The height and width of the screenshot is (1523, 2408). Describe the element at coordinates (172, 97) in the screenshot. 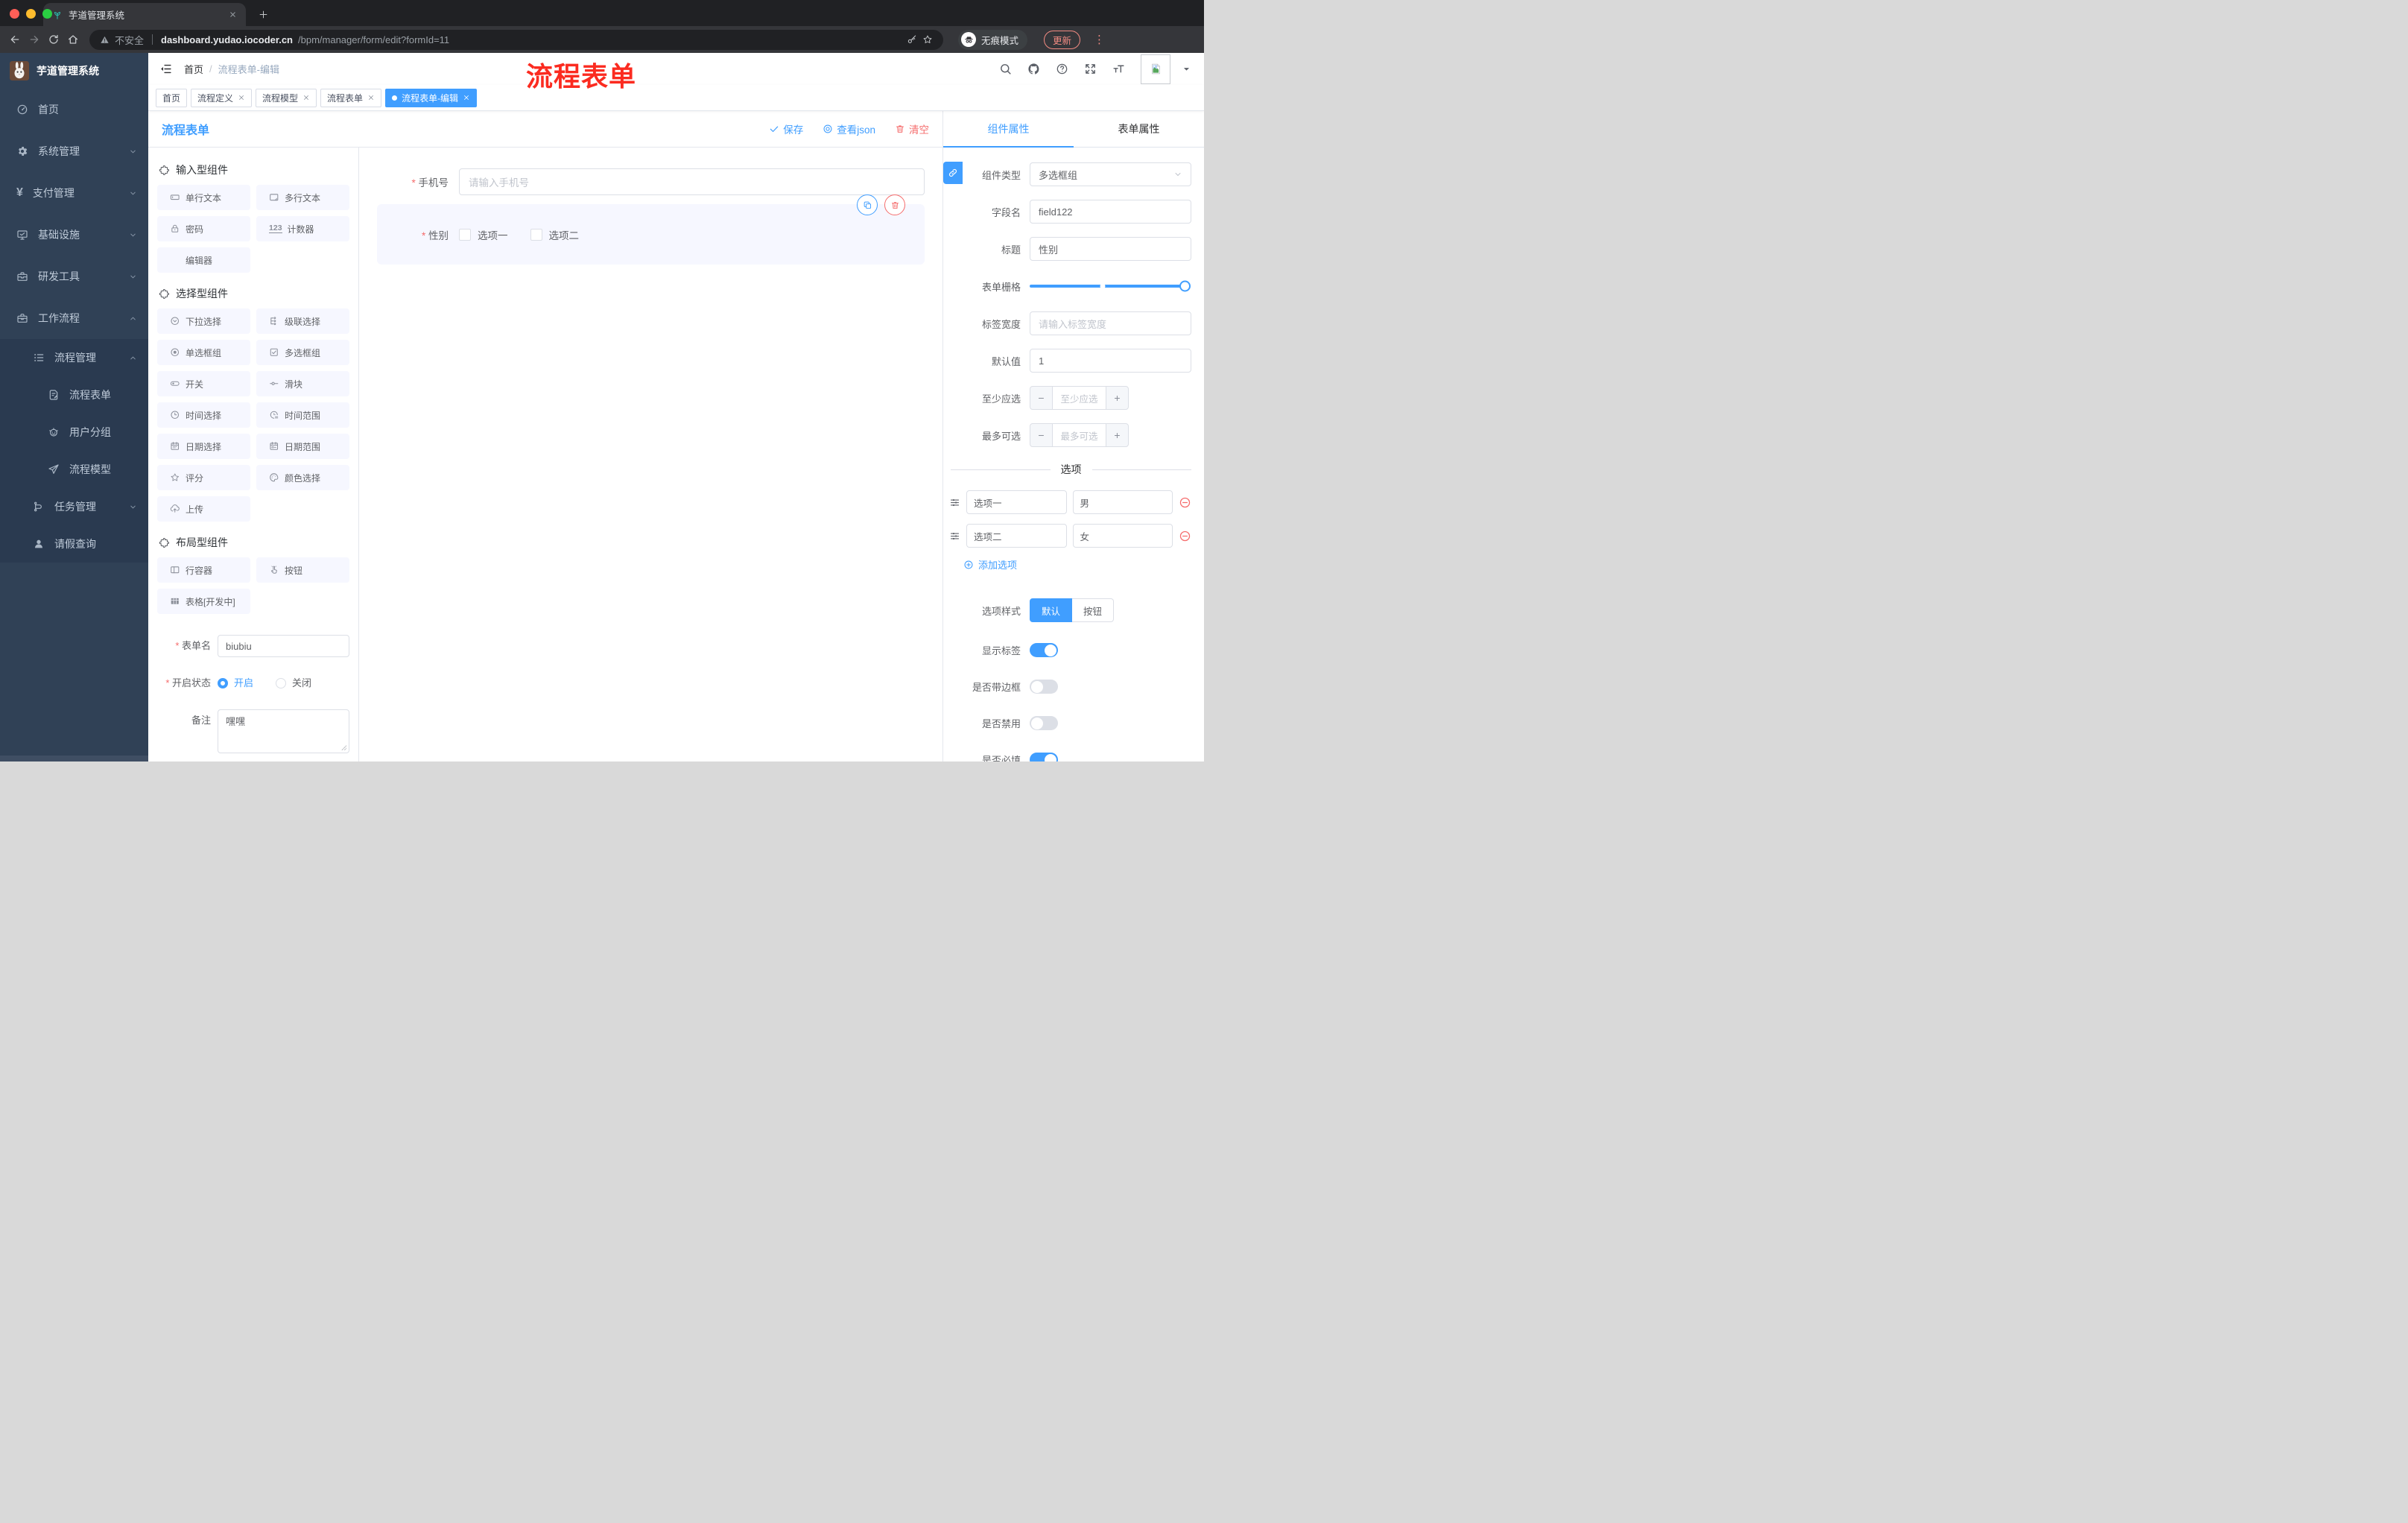

I see `tag-home: 首页` at that location.